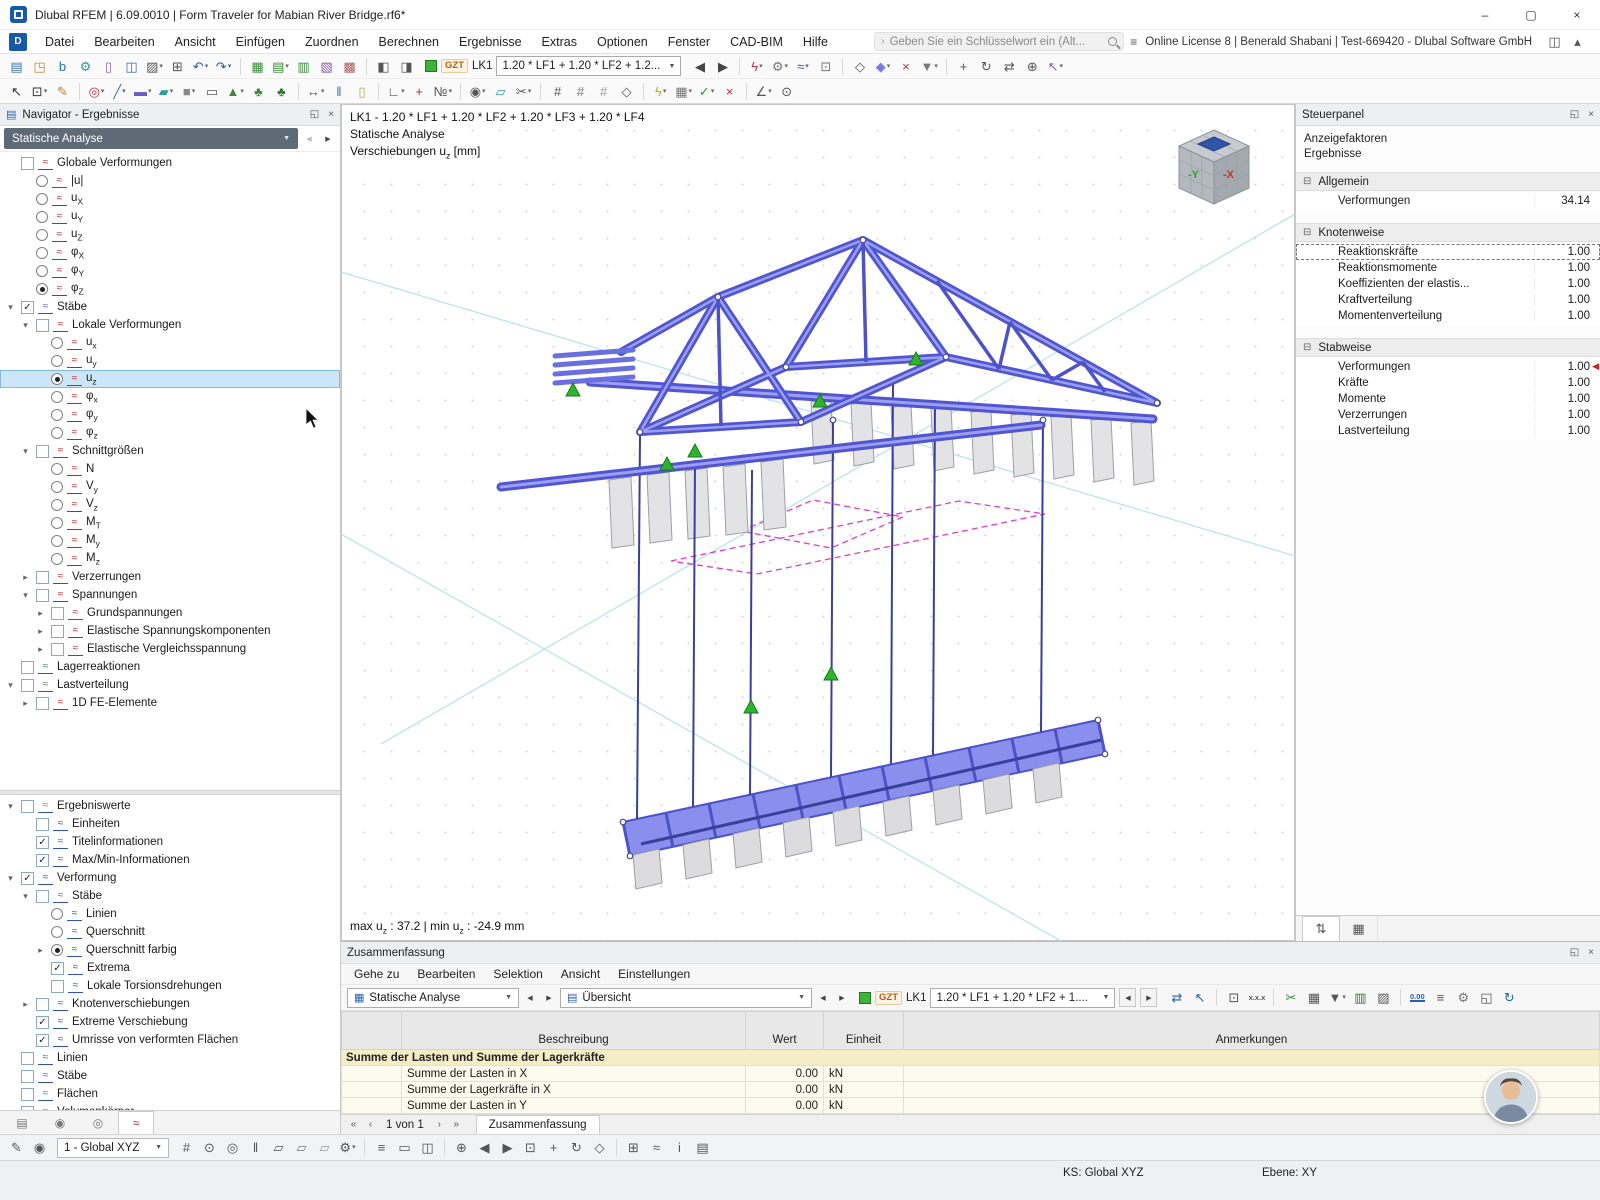  Describe the element at coordinates (381, 1147) in the screenshot. I see `background-layers-icon: ≡` at that location.